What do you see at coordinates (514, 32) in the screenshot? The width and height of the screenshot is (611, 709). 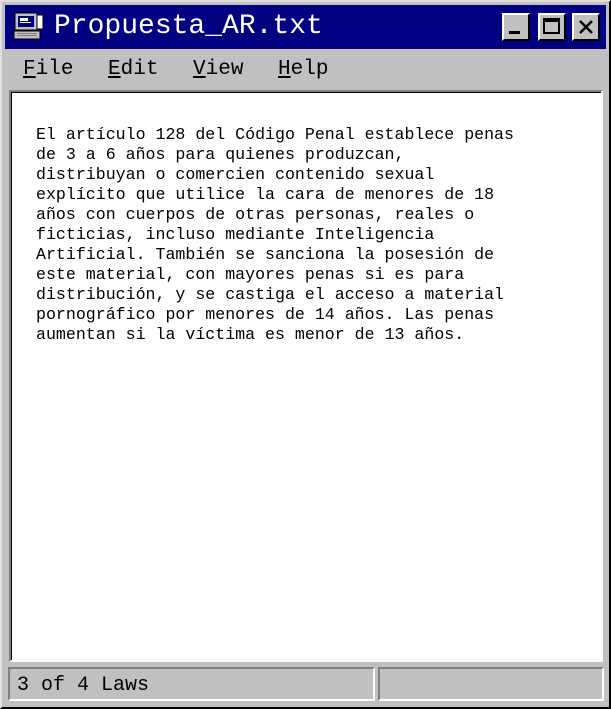 I see `minimize-icon` at bounding box center [514, 32].